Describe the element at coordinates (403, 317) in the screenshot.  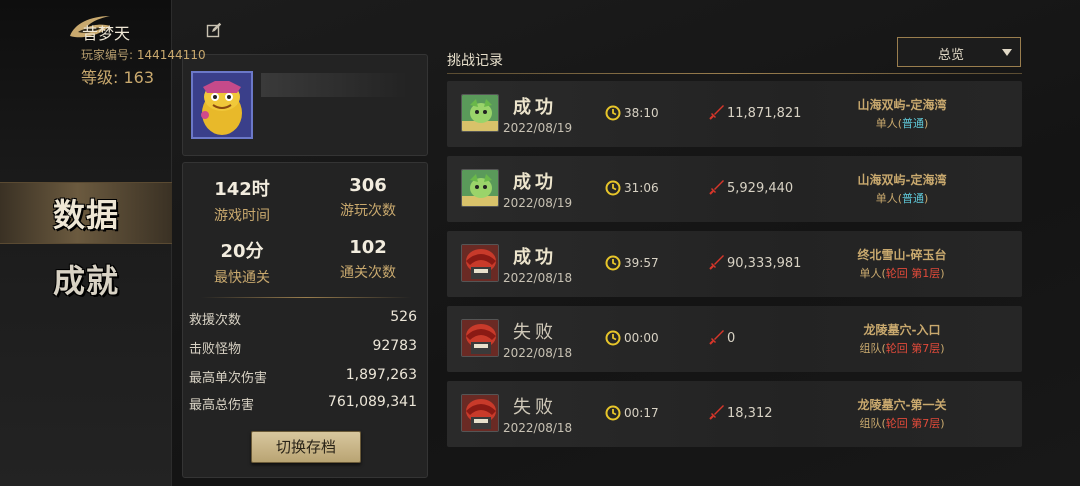
I see `stat-row-value: 526` at that location.